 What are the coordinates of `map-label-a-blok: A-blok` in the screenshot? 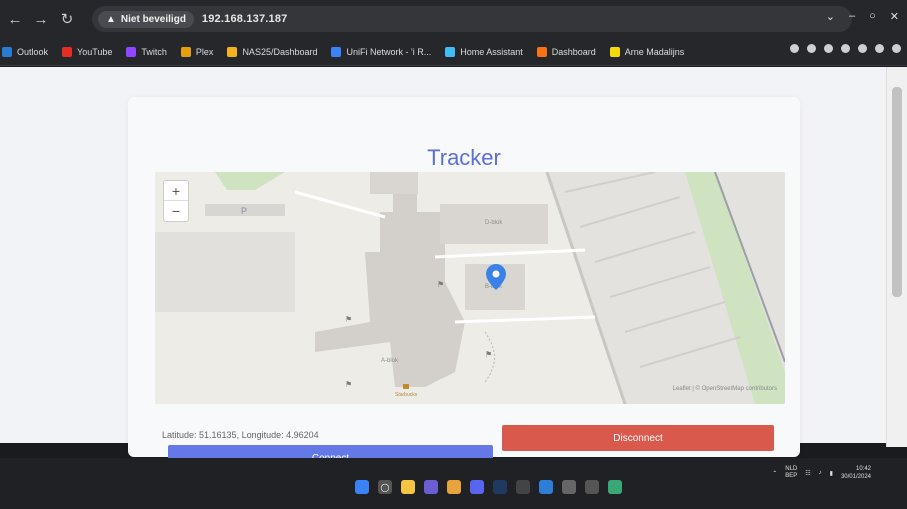 It's located at (390, 361).